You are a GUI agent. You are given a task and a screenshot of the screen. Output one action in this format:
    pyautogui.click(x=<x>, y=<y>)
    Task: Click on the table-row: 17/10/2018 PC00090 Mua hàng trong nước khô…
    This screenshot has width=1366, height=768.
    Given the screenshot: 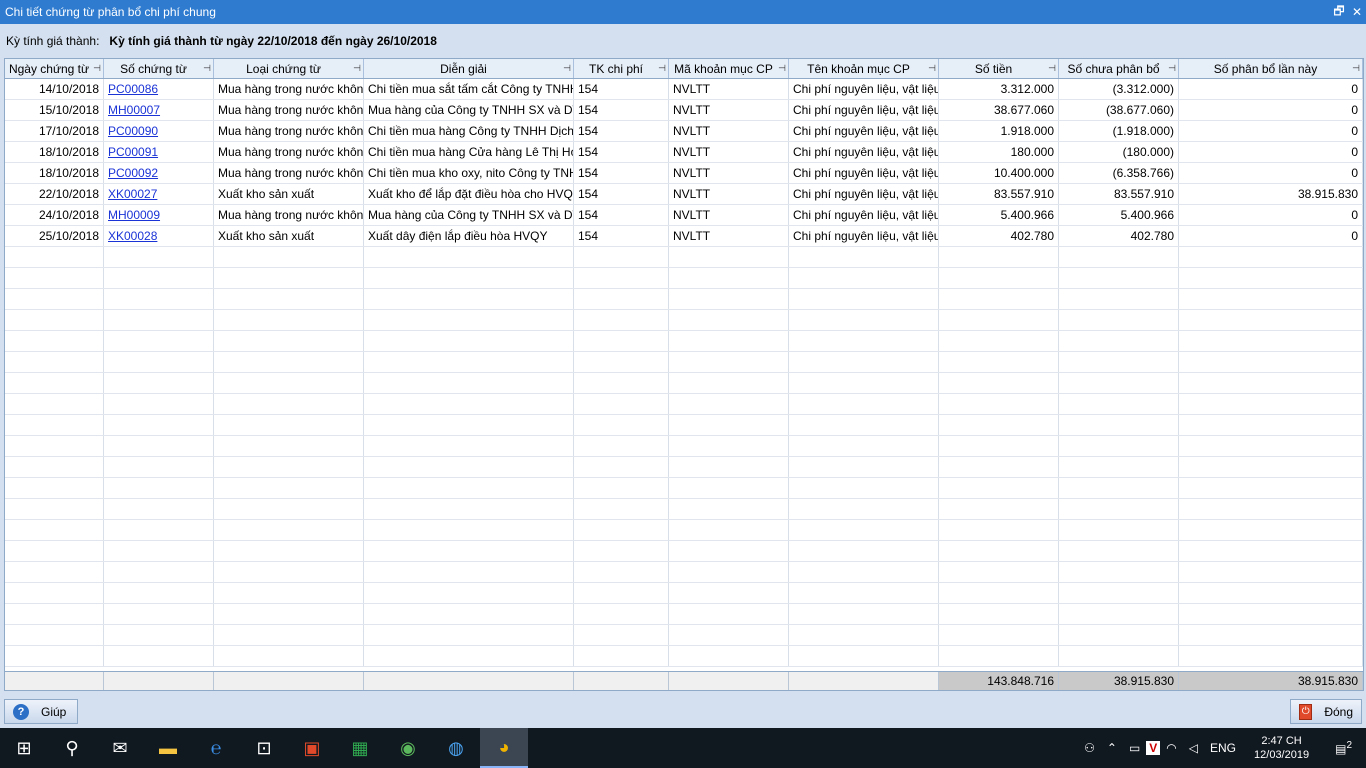 What is the action you would take?
    pyautogui.click(x=684, y=131)
    